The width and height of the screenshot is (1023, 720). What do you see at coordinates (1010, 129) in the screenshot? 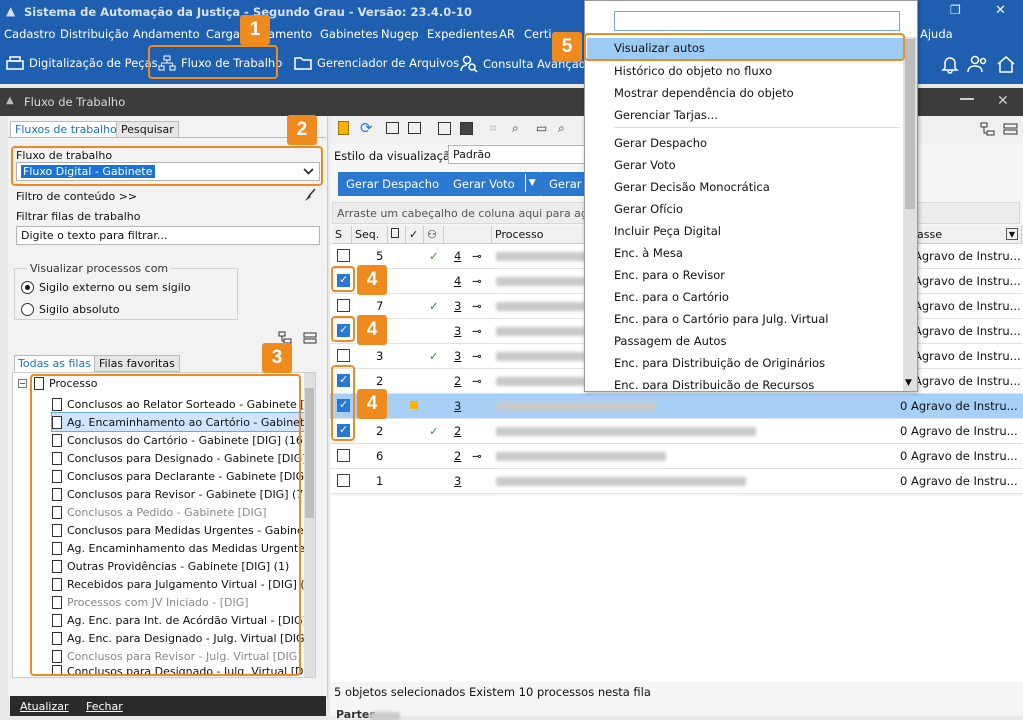
I see `list-layout-icon` at bounding box center [1010, 129].